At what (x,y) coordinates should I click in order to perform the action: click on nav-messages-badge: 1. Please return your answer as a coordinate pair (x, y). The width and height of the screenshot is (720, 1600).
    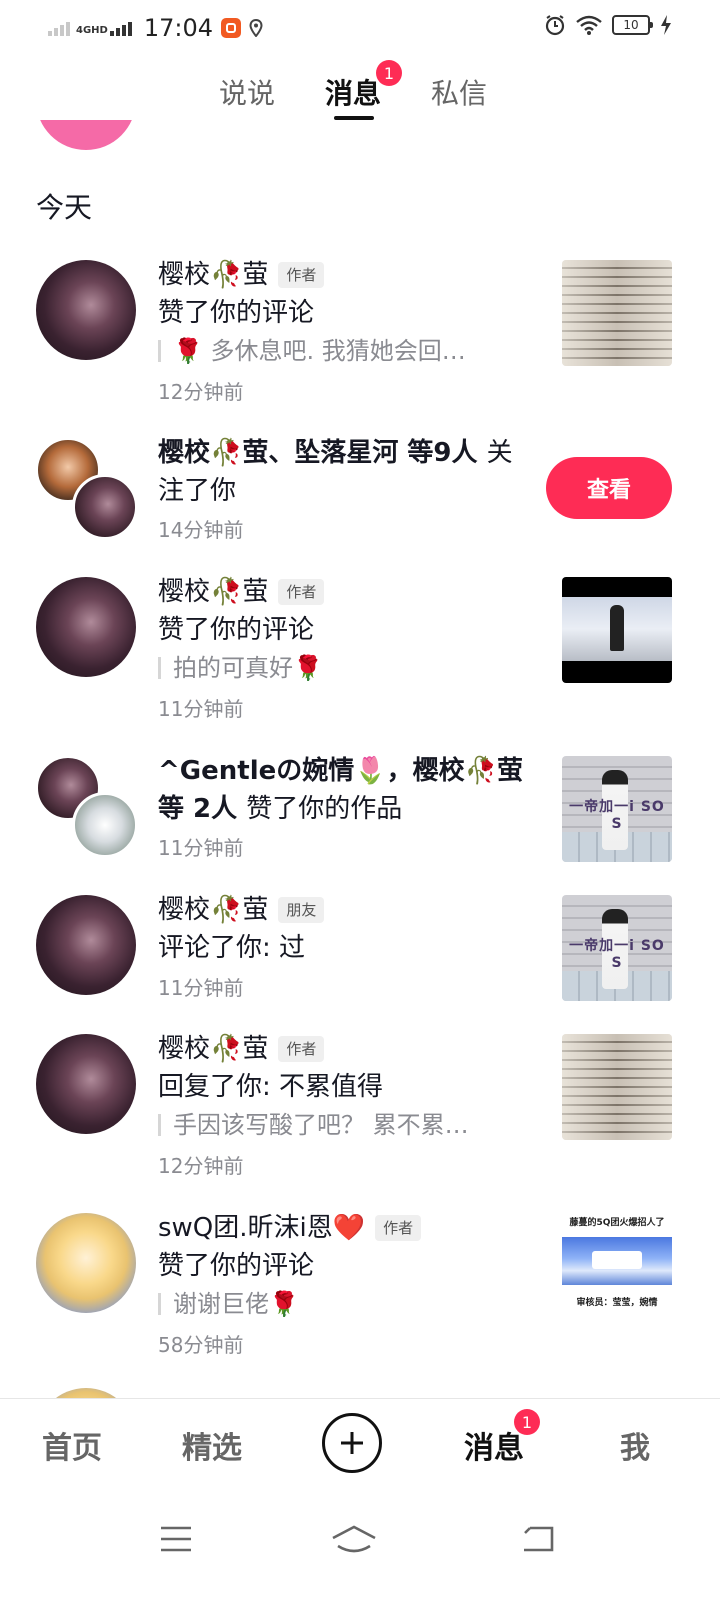
    Looking at the image, I should click on (527, 1422).